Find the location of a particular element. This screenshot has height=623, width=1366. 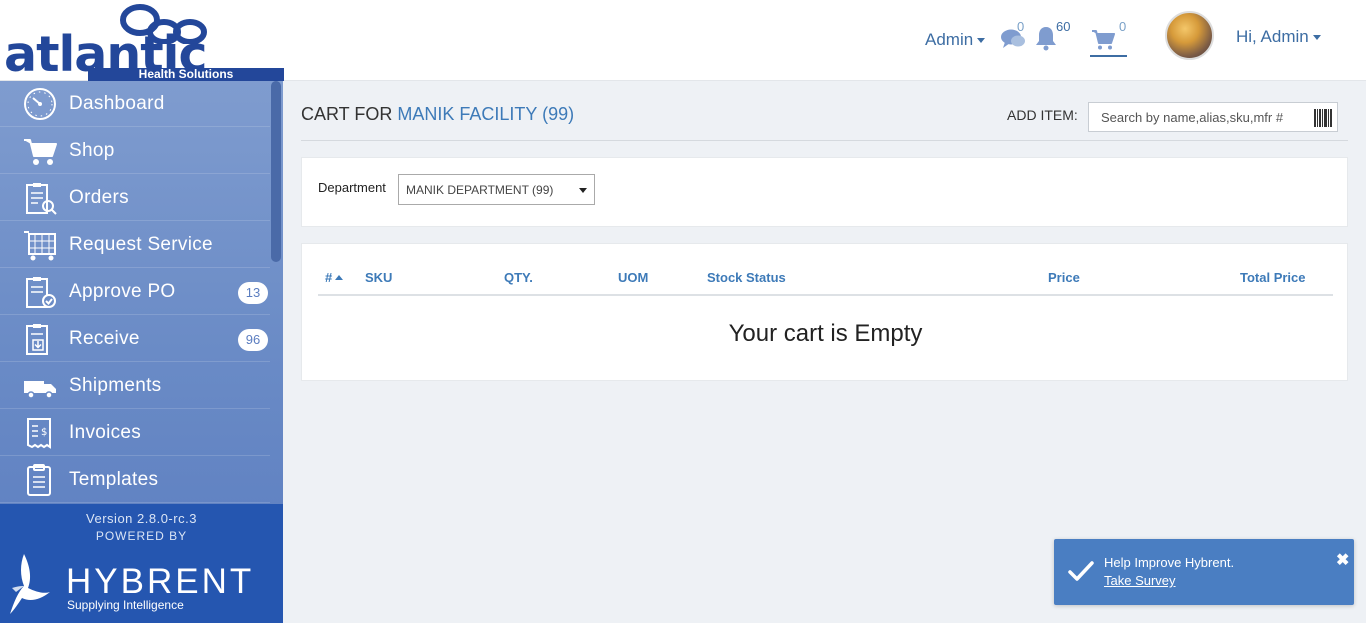

sidebar-item-orders: Orders is located at coordinates (135, 198).